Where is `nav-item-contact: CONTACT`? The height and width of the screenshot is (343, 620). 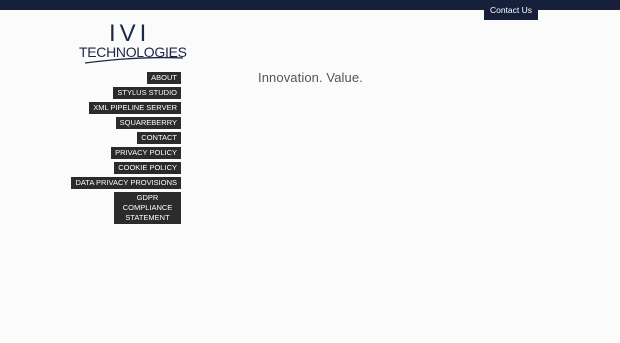
nav-item-contact: CONTACT is located at coordinates (159, 138).